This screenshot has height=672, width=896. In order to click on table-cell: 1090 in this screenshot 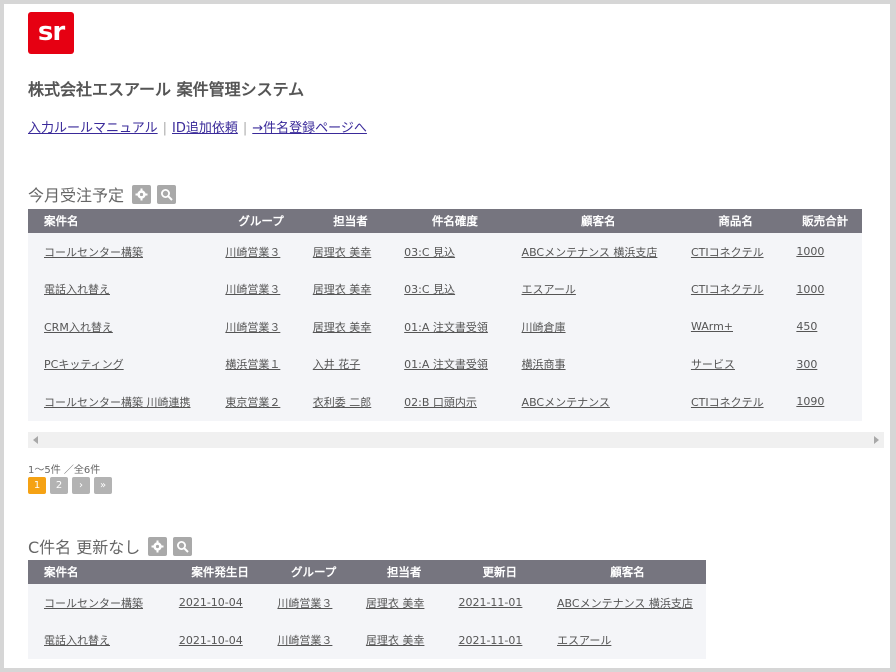, I will do `click(825, 402)`.